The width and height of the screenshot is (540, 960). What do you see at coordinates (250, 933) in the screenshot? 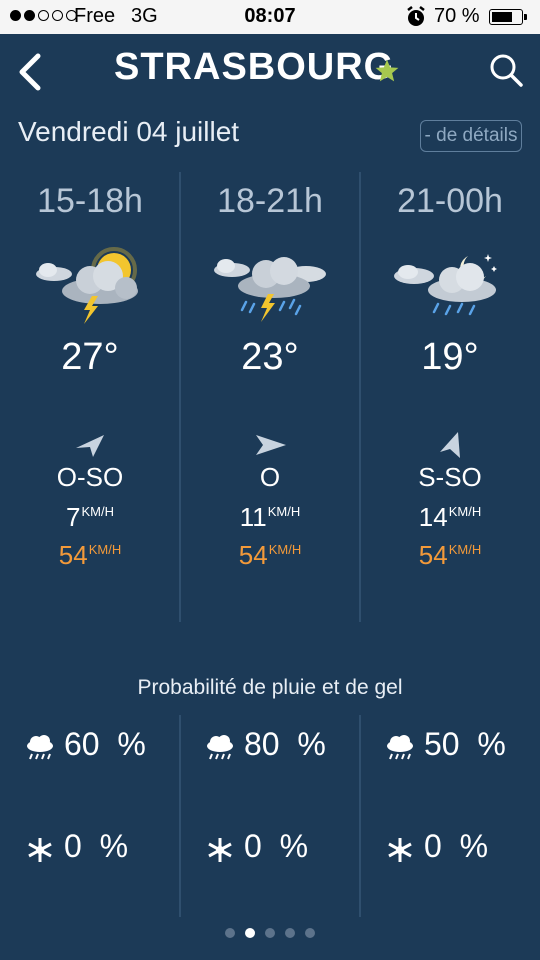
I see `page-dot-active` at bounding box center [250, 933].